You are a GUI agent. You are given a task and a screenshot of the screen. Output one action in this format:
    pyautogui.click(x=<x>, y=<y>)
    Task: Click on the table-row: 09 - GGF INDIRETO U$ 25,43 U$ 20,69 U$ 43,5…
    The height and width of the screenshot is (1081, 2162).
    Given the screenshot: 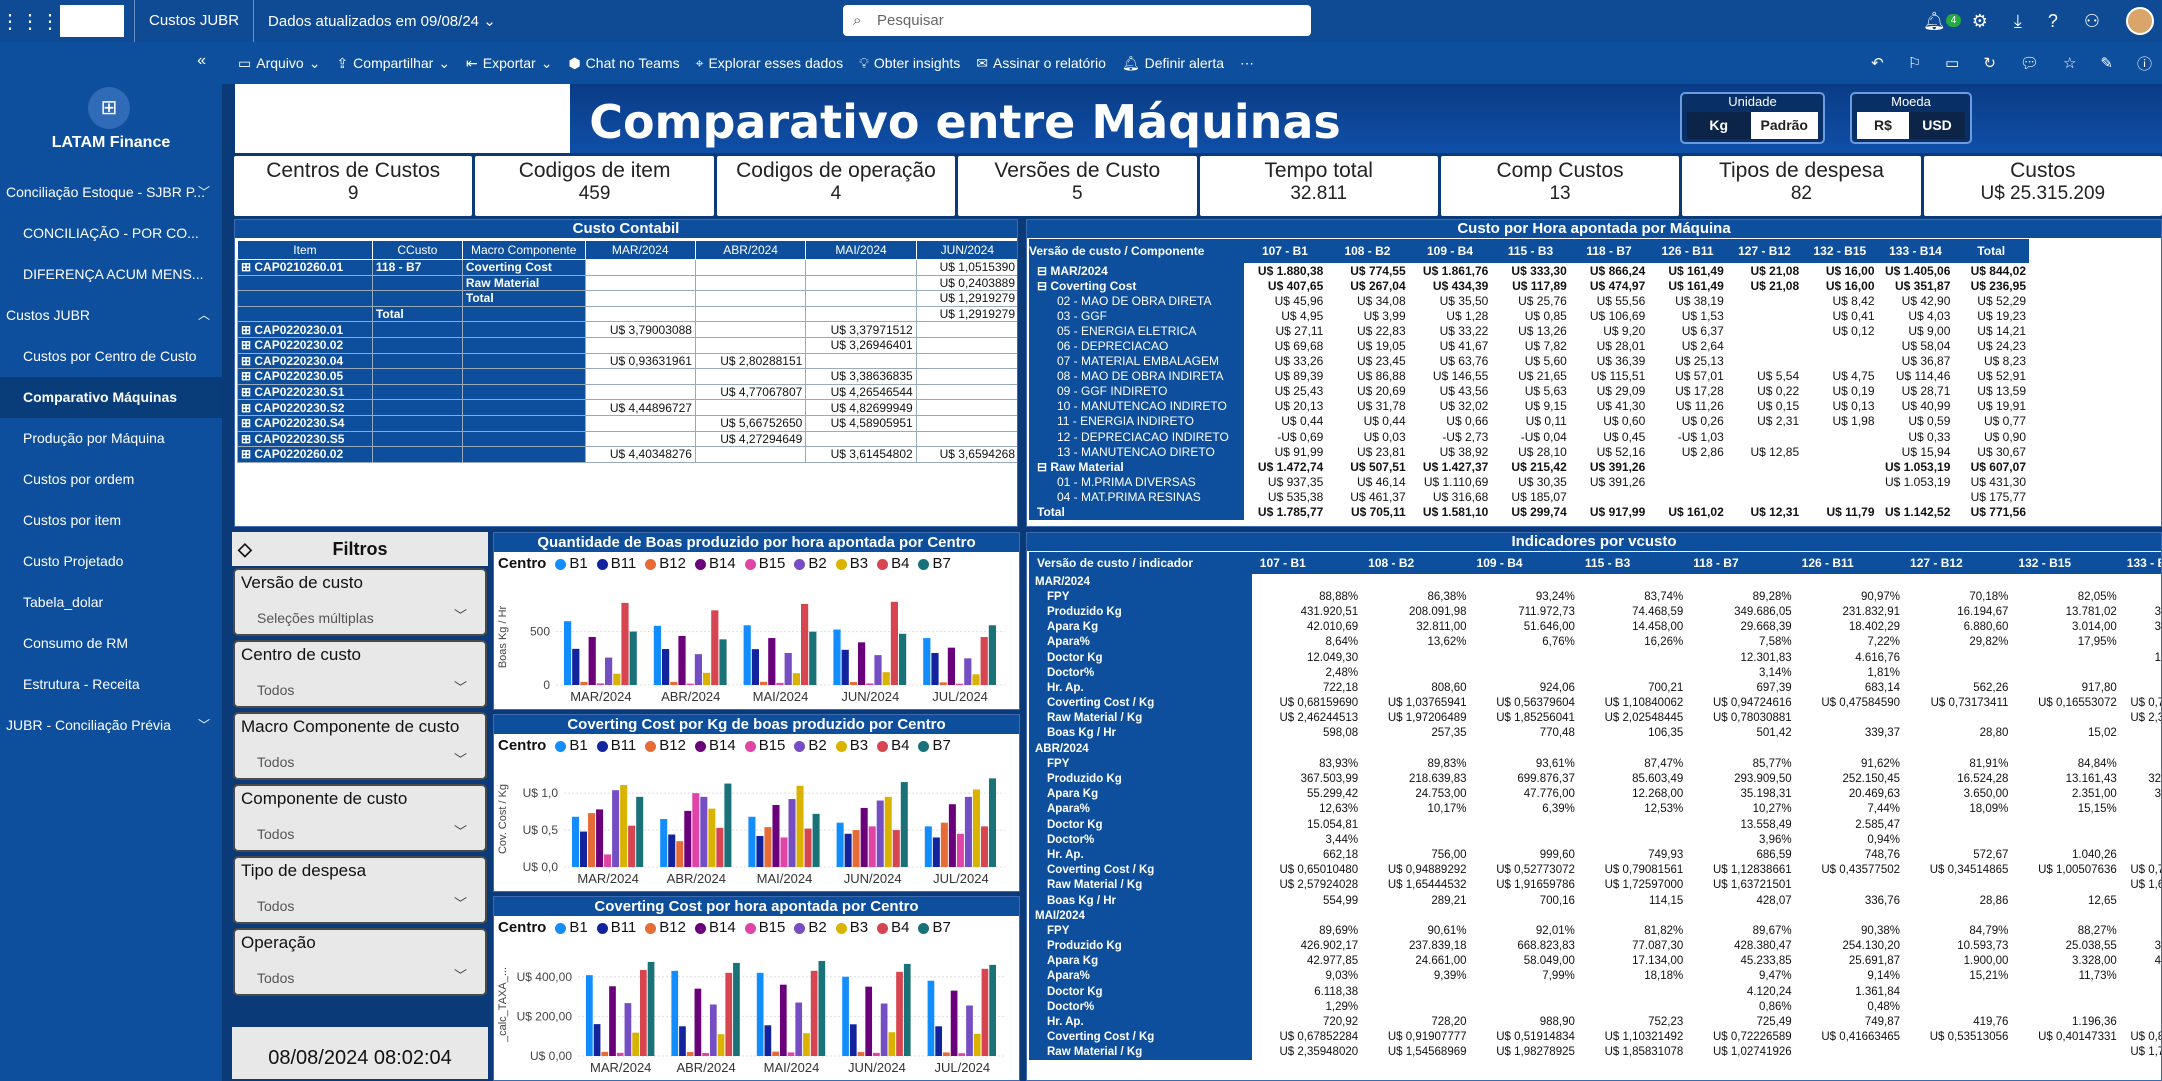 What is the action you would take?
    pyautogui.click(x=1529, y=391)
    